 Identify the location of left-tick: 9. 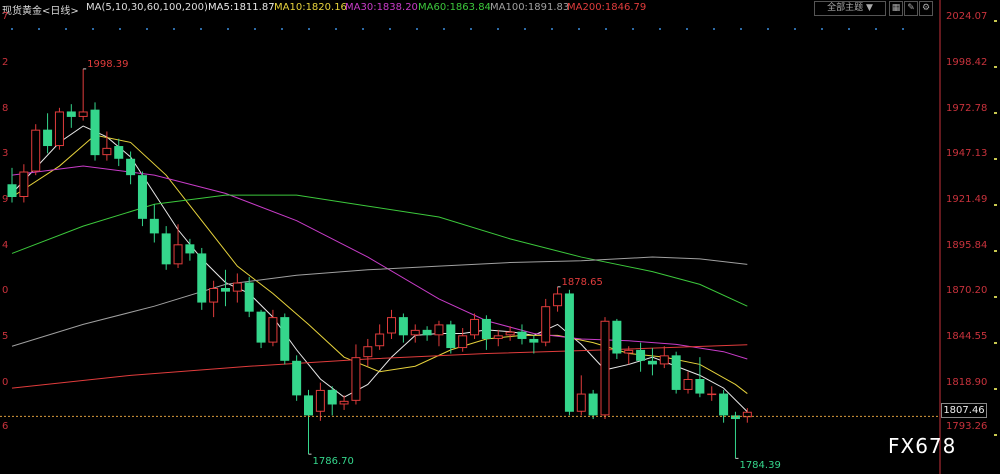
(5, 199).